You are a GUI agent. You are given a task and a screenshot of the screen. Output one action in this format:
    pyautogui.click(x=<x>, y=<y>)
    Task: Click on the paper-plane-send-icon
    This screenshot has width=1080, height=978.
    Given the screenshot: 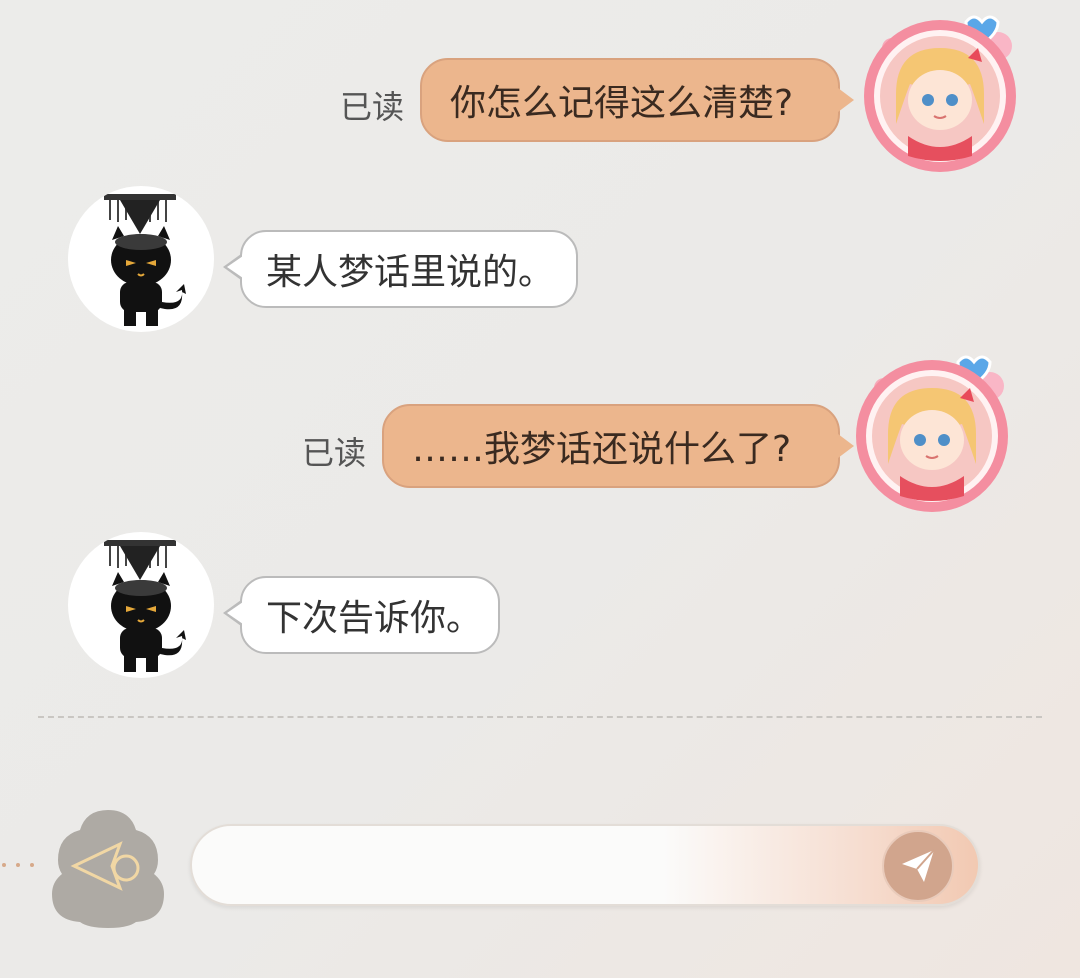 What is the action you would take?
    pyautogui.click(x=918, y=865)
    